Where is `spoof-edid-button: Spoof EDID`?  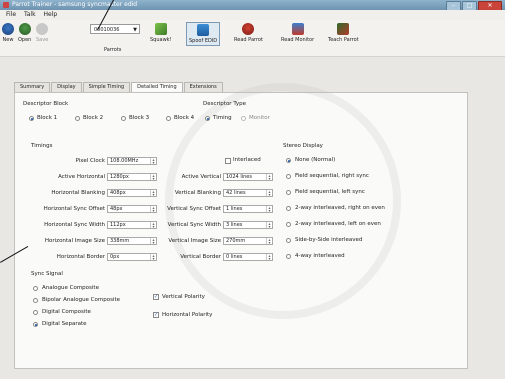 spoof-edid-button: Spoof EDID is located at coordinates (203, 34).